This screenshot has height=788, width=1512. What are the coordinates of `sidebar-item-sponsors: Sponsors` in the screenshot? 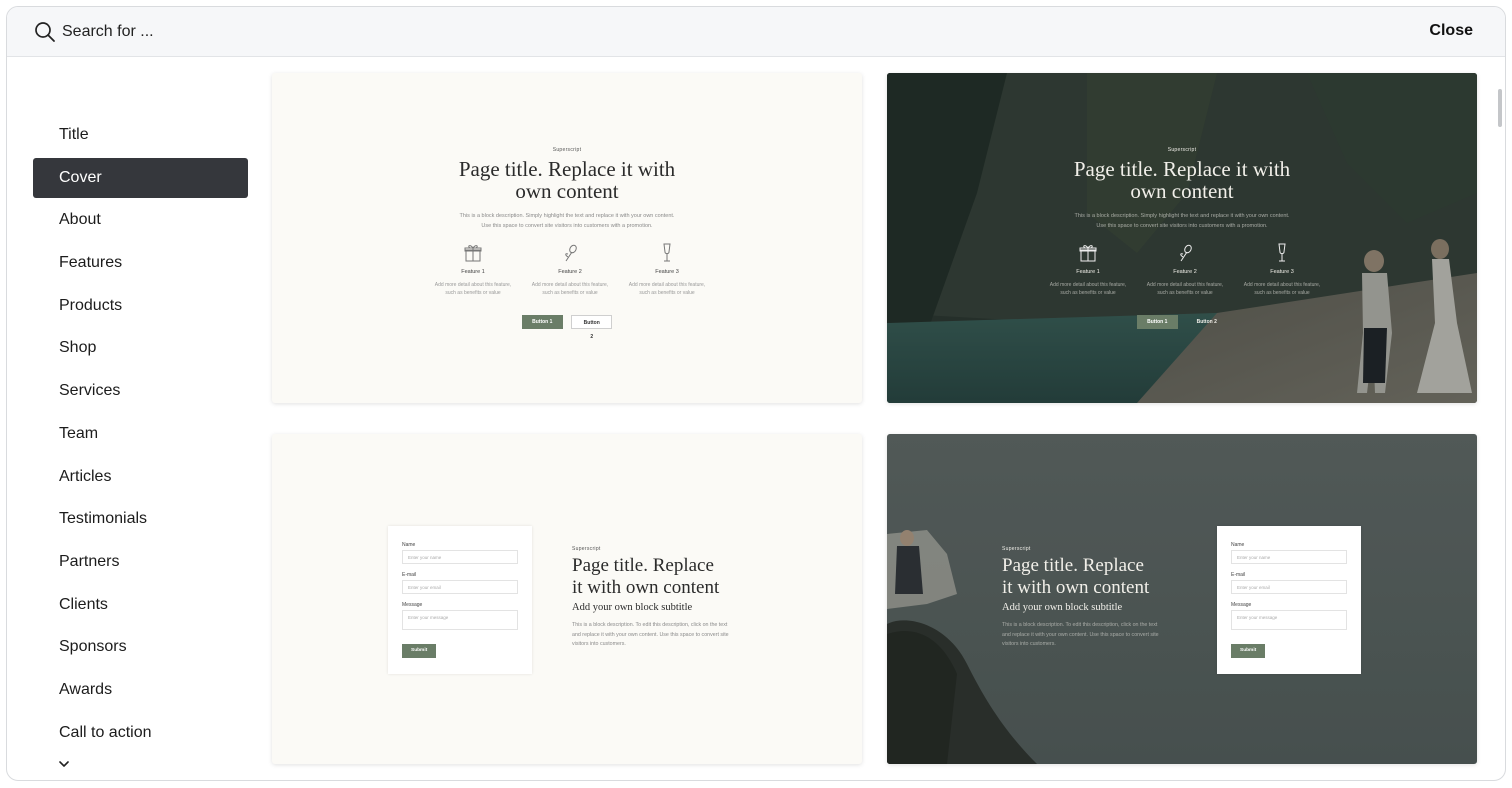 It's located at (140, 647).